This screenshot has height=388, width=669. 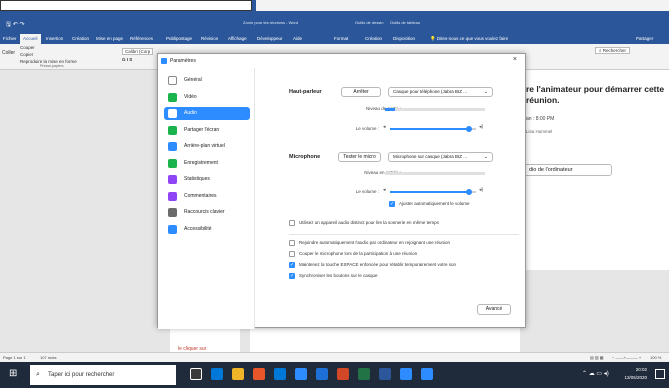 I want to click on tab-fichier: Fichier, so click(x=10, y=38).